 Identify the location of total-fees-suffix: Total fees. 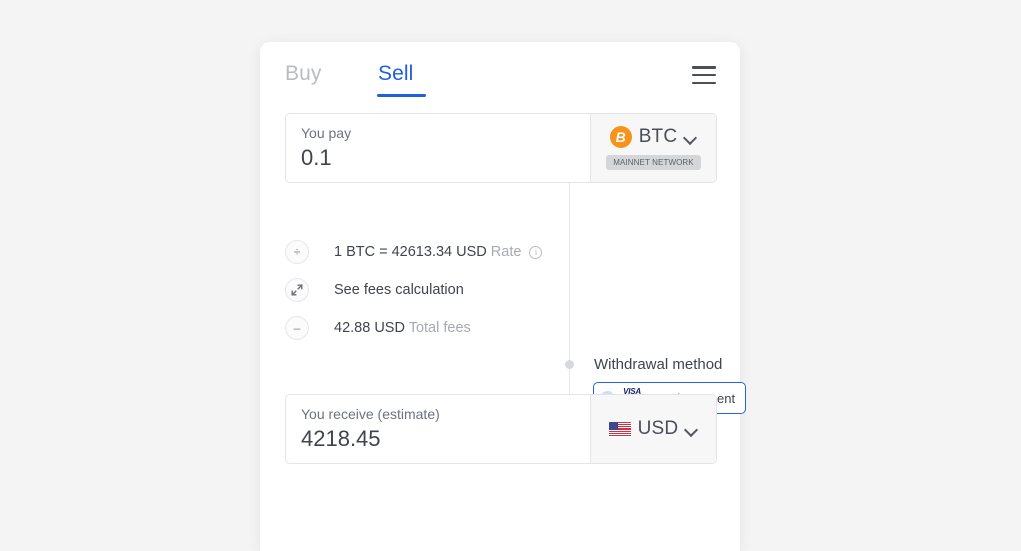
(439, 328).